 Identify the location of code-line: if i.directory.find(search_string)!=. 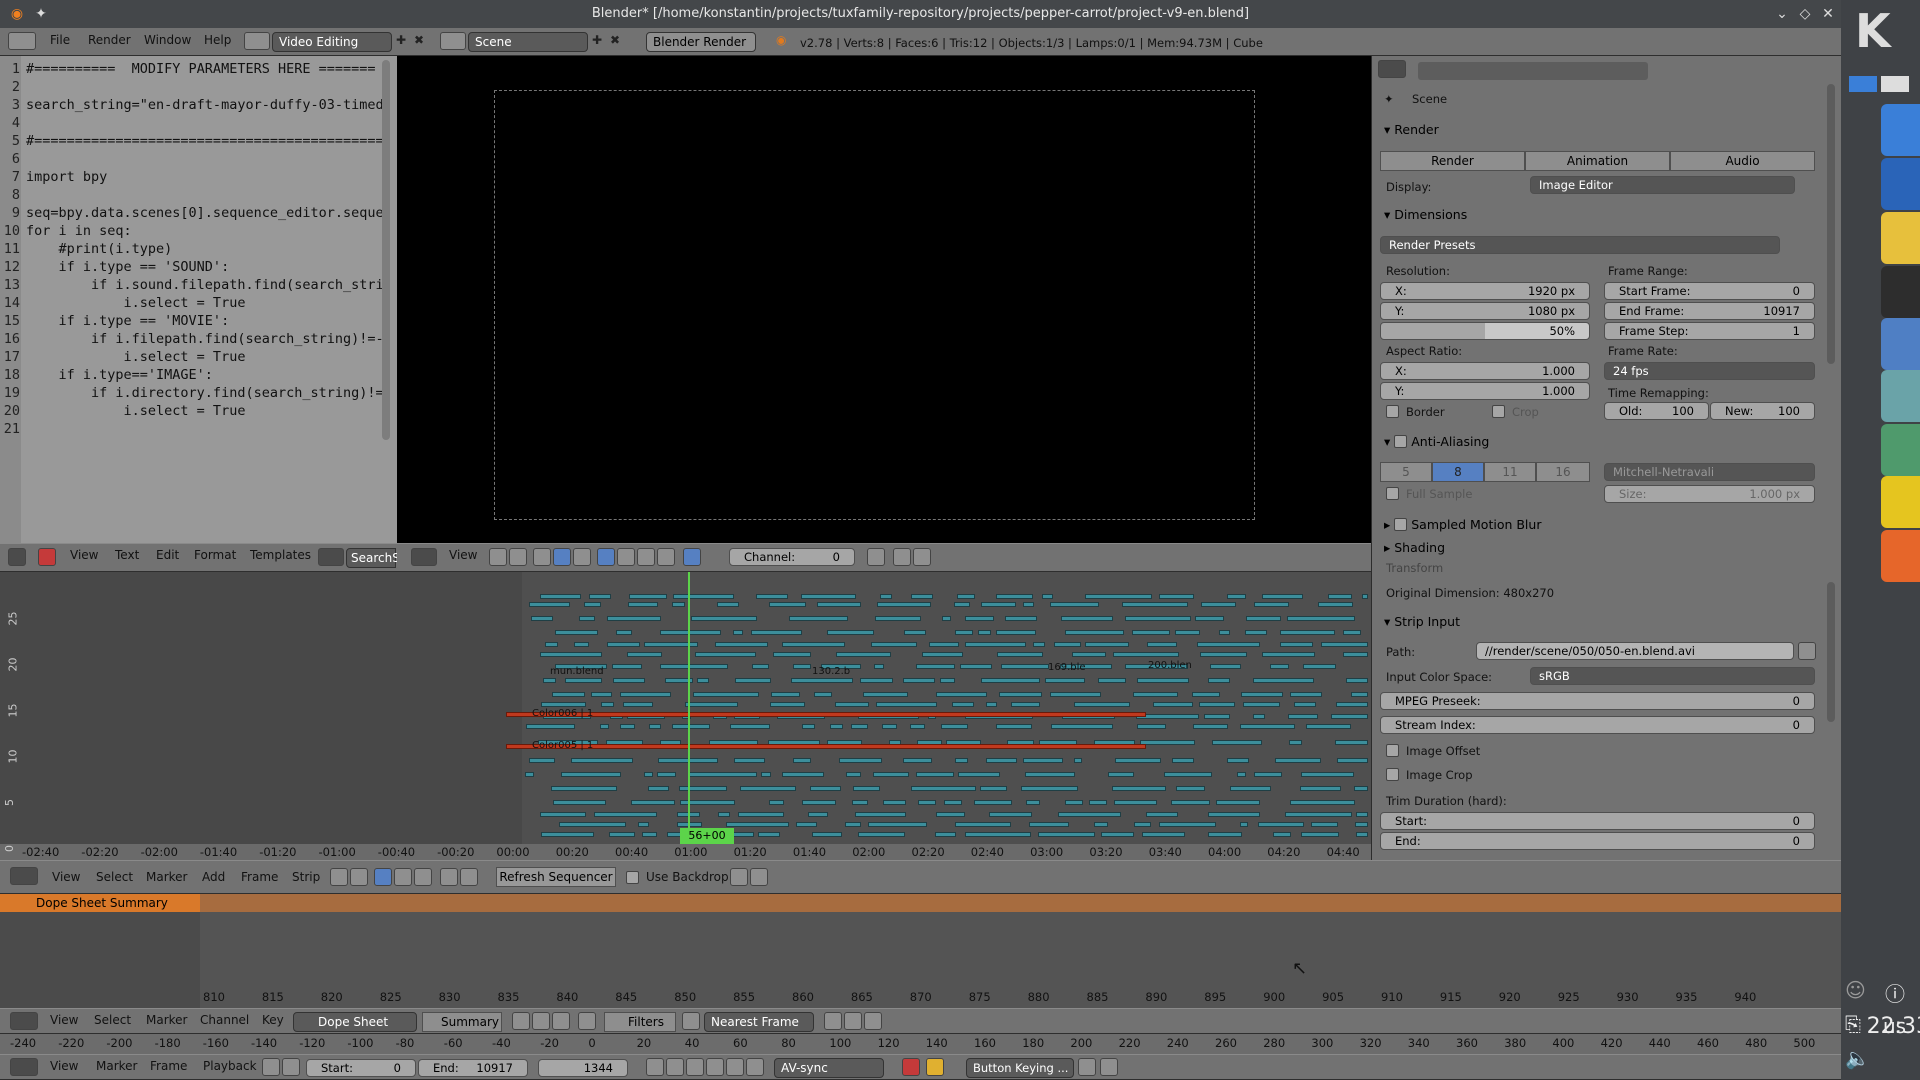
(205, 393).